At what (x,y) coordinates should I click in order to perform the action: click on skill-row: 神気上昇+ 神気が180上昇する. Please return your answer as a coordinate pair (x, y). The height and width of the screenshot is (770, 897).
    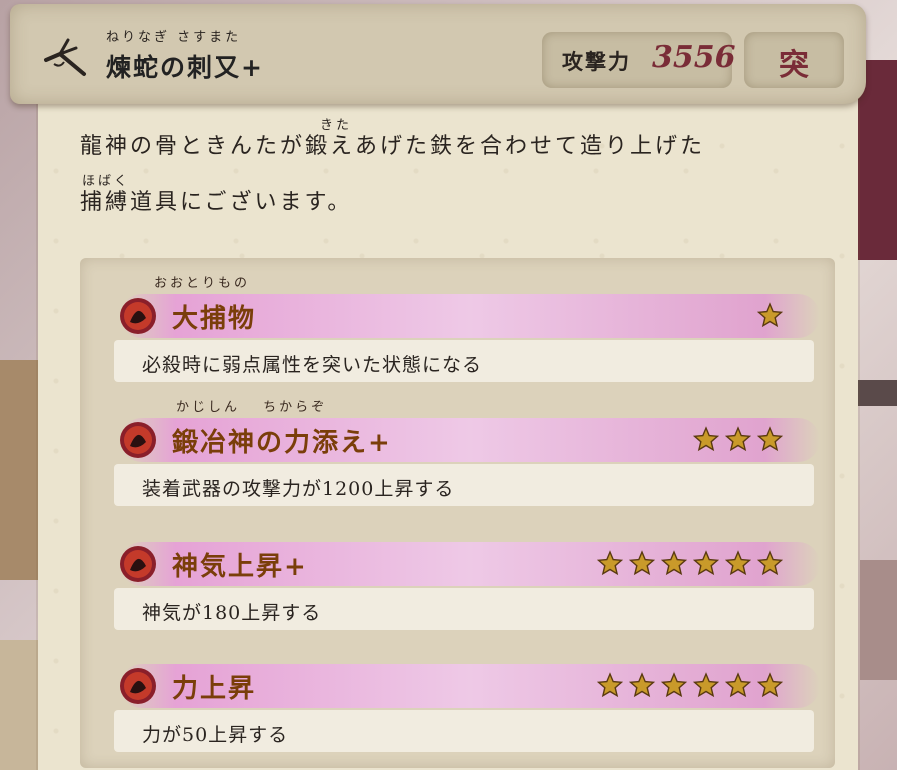
    Looking at the image, I should click on (457, 574).